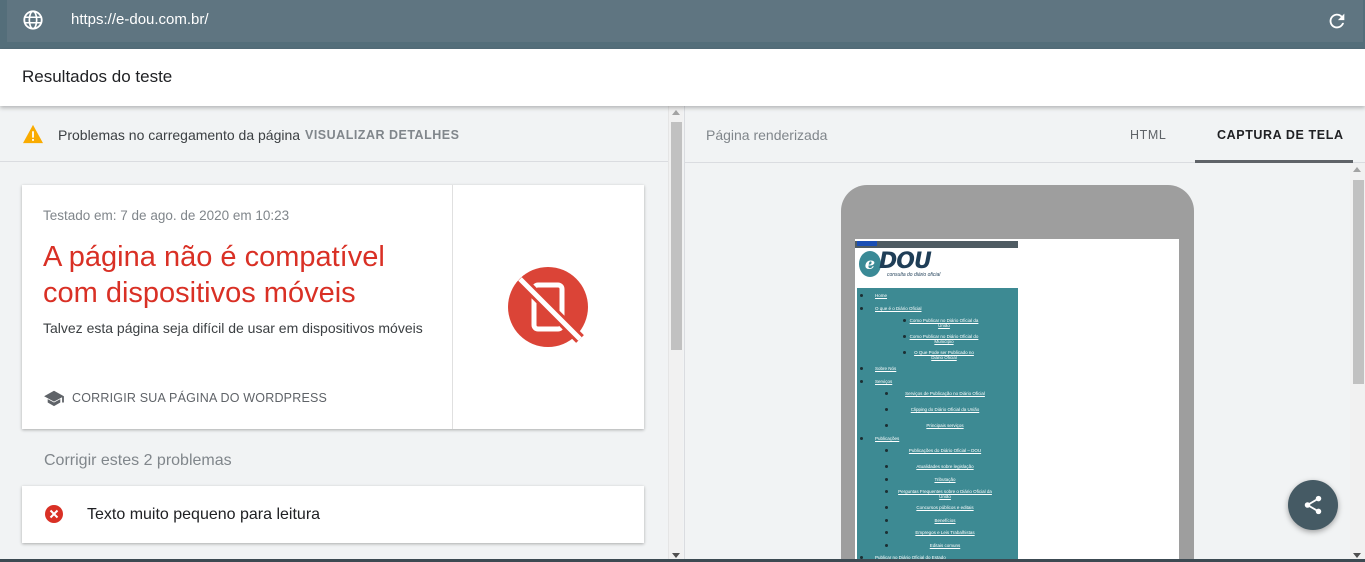 The width and height of the screenshot is (1365, 562). Describe the element at coordinates (166, 215) in the screenshot. I see `tested-timestamp: Testado em: 7 de ago. de 2020 em 10:23` at that location.